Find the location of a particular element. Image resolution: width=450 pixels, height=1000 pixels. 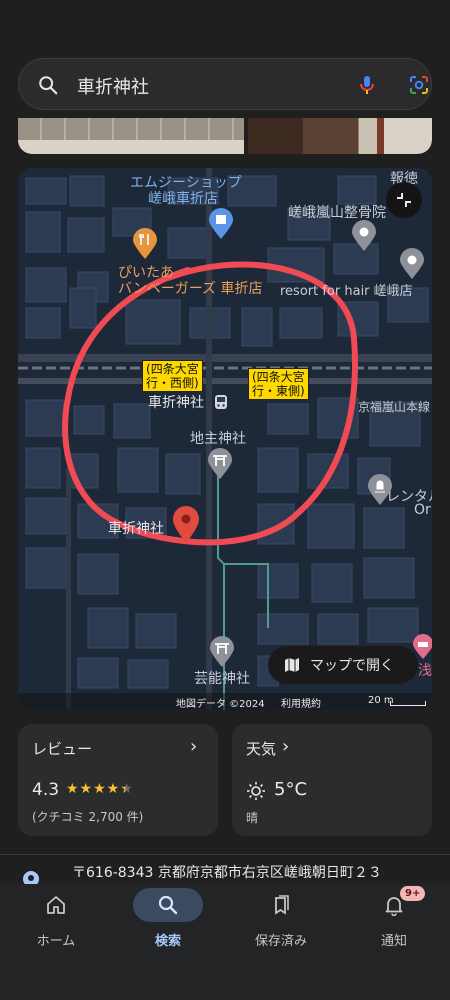

bus-stop-west-line1: 四条大宮 is located at coordinates (174, 369).